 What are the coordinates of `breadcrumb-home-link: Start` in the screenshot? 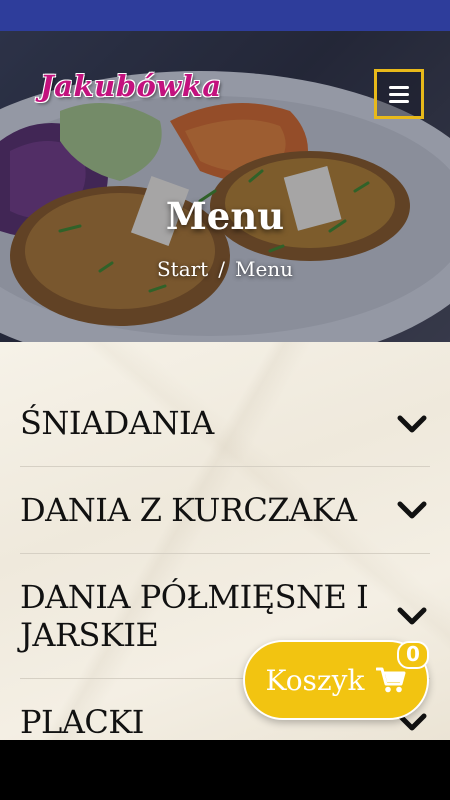 It's located at (182, 269).